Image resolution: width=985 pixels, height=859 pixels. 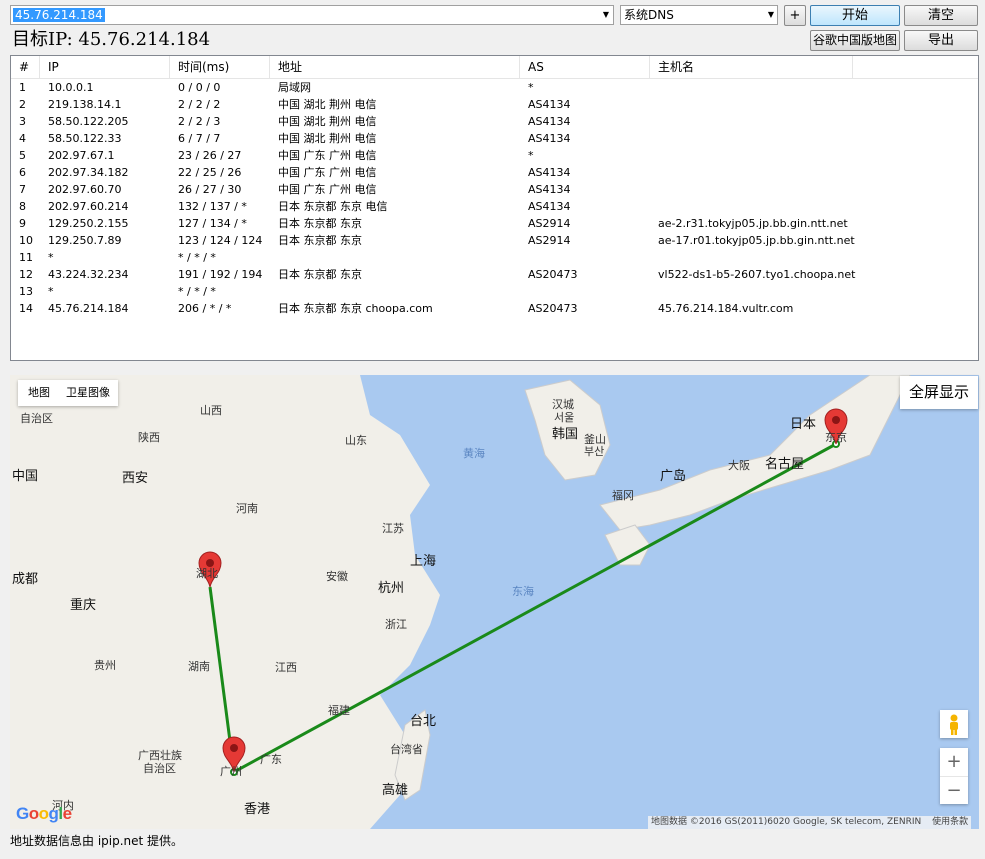 I want to click on column-header-as: AS, so click(x=585, y=67).